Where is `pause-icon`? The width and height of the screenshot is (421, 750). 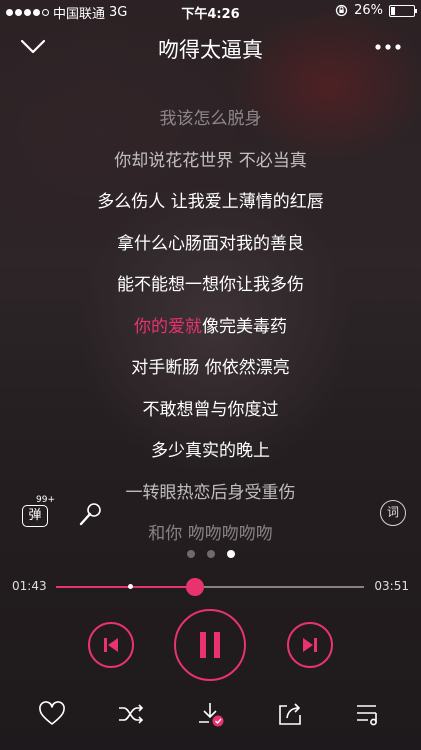 pause-icon is located at coordinates (210, 645).